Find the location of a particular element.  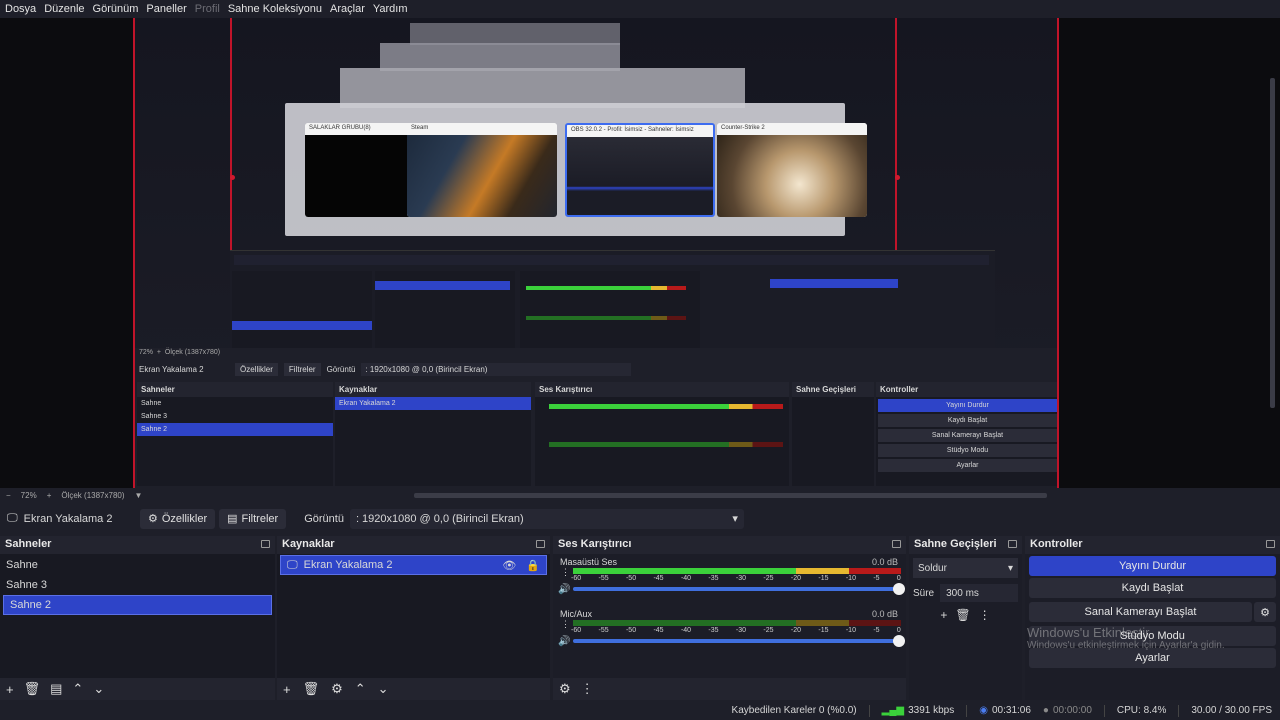

transition-actions: + 🗑 ⋮ is located at coordinates (965, 615).